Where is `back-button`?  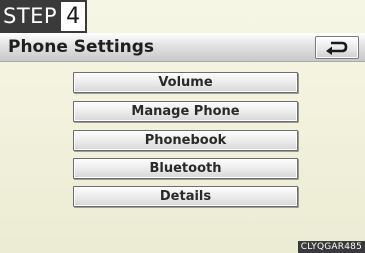 back-button is located at coordinates (337, 47).